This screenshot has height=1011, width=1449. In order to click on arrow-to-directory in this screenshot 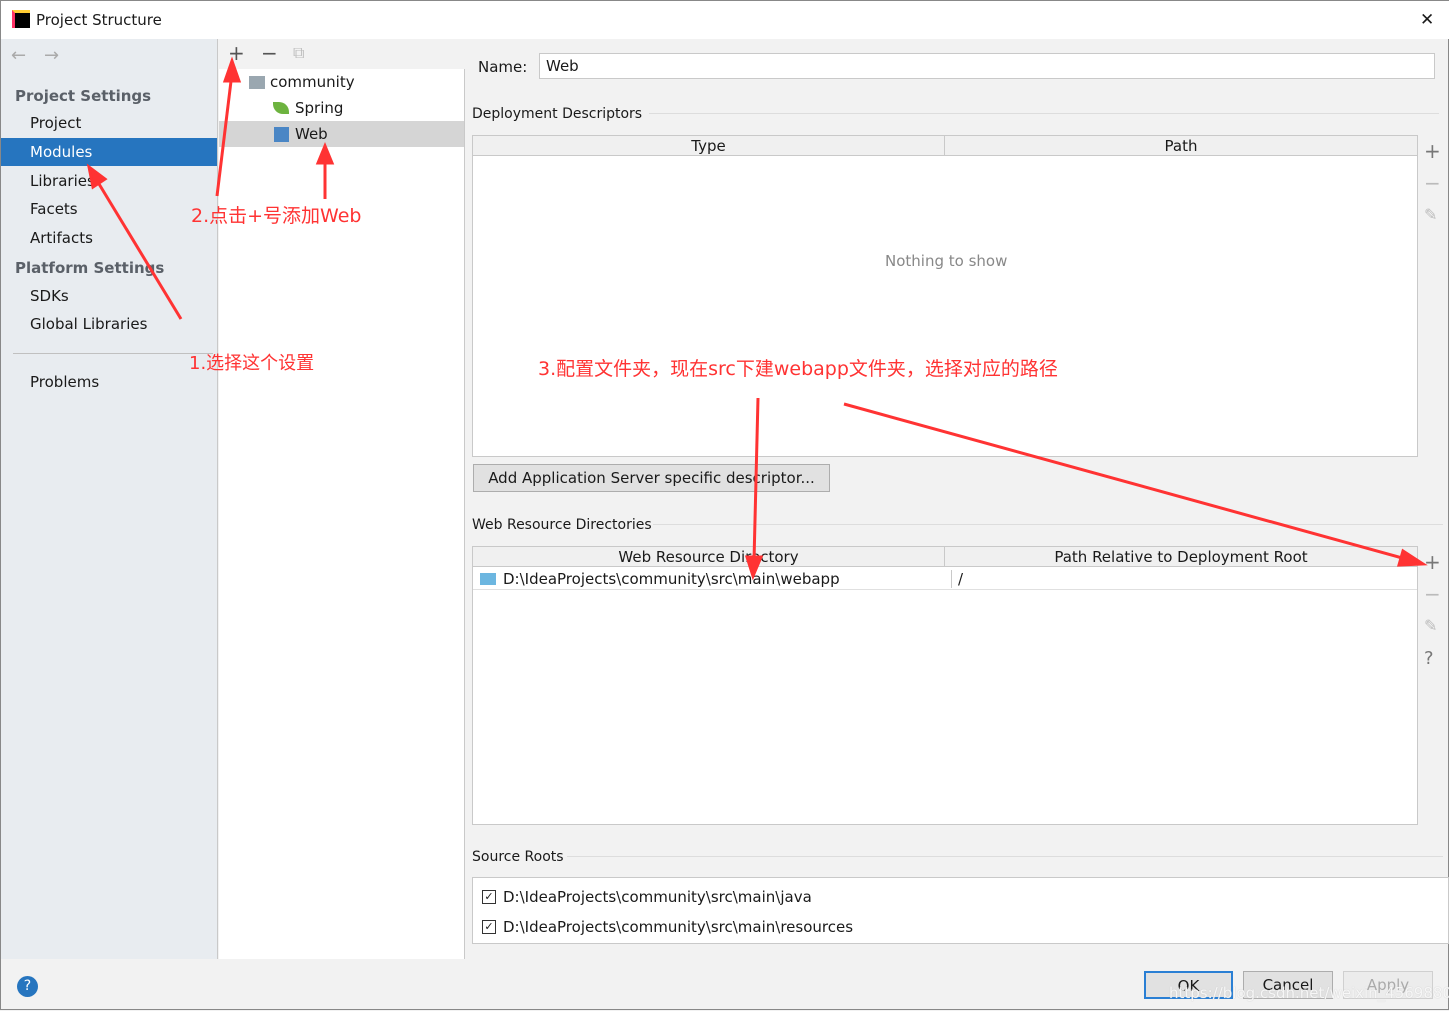, I will do `click(756, 479)`.